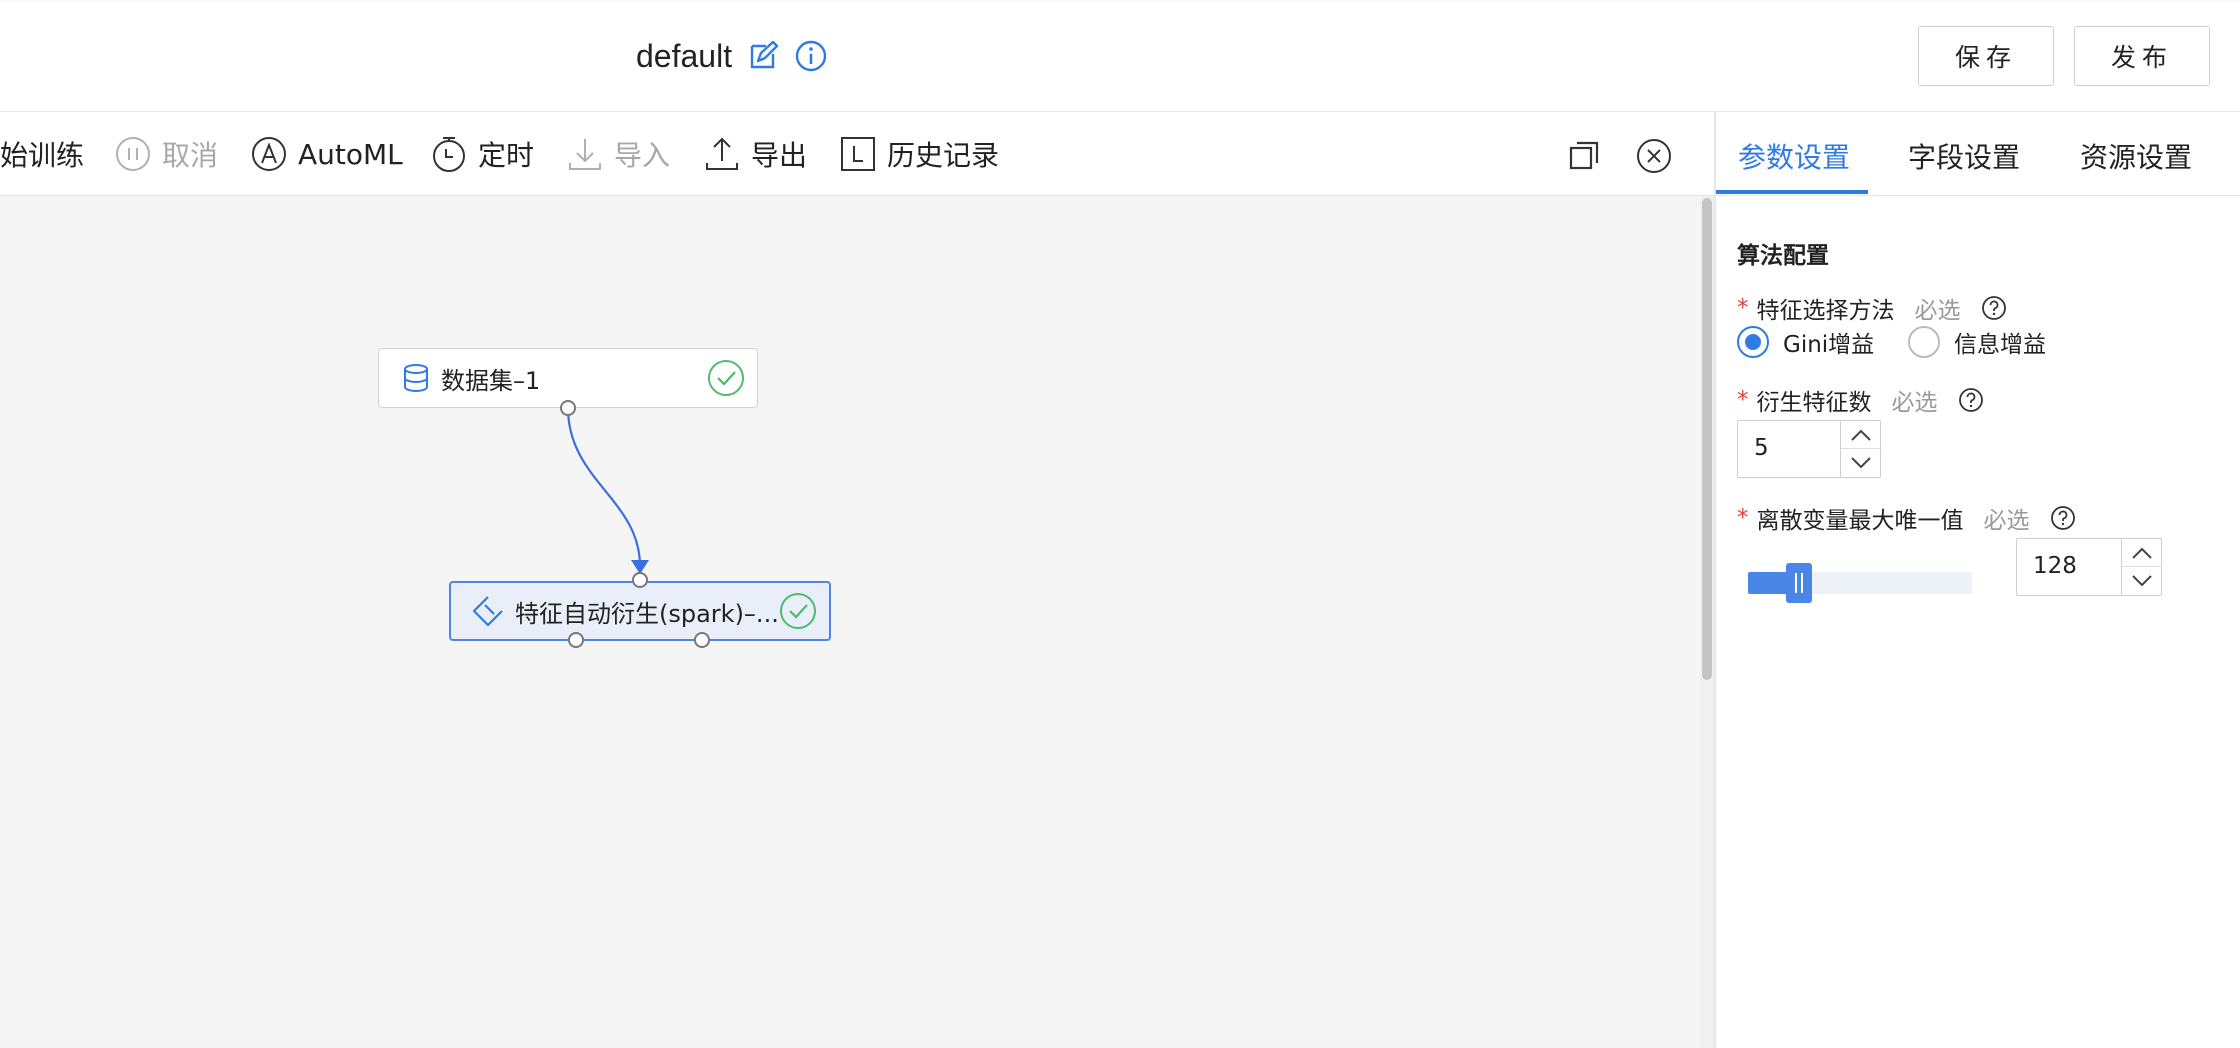  Describe the element at coordinates (2055, 566) in the screenshot. I see `max-unique-value: 128` at that location.